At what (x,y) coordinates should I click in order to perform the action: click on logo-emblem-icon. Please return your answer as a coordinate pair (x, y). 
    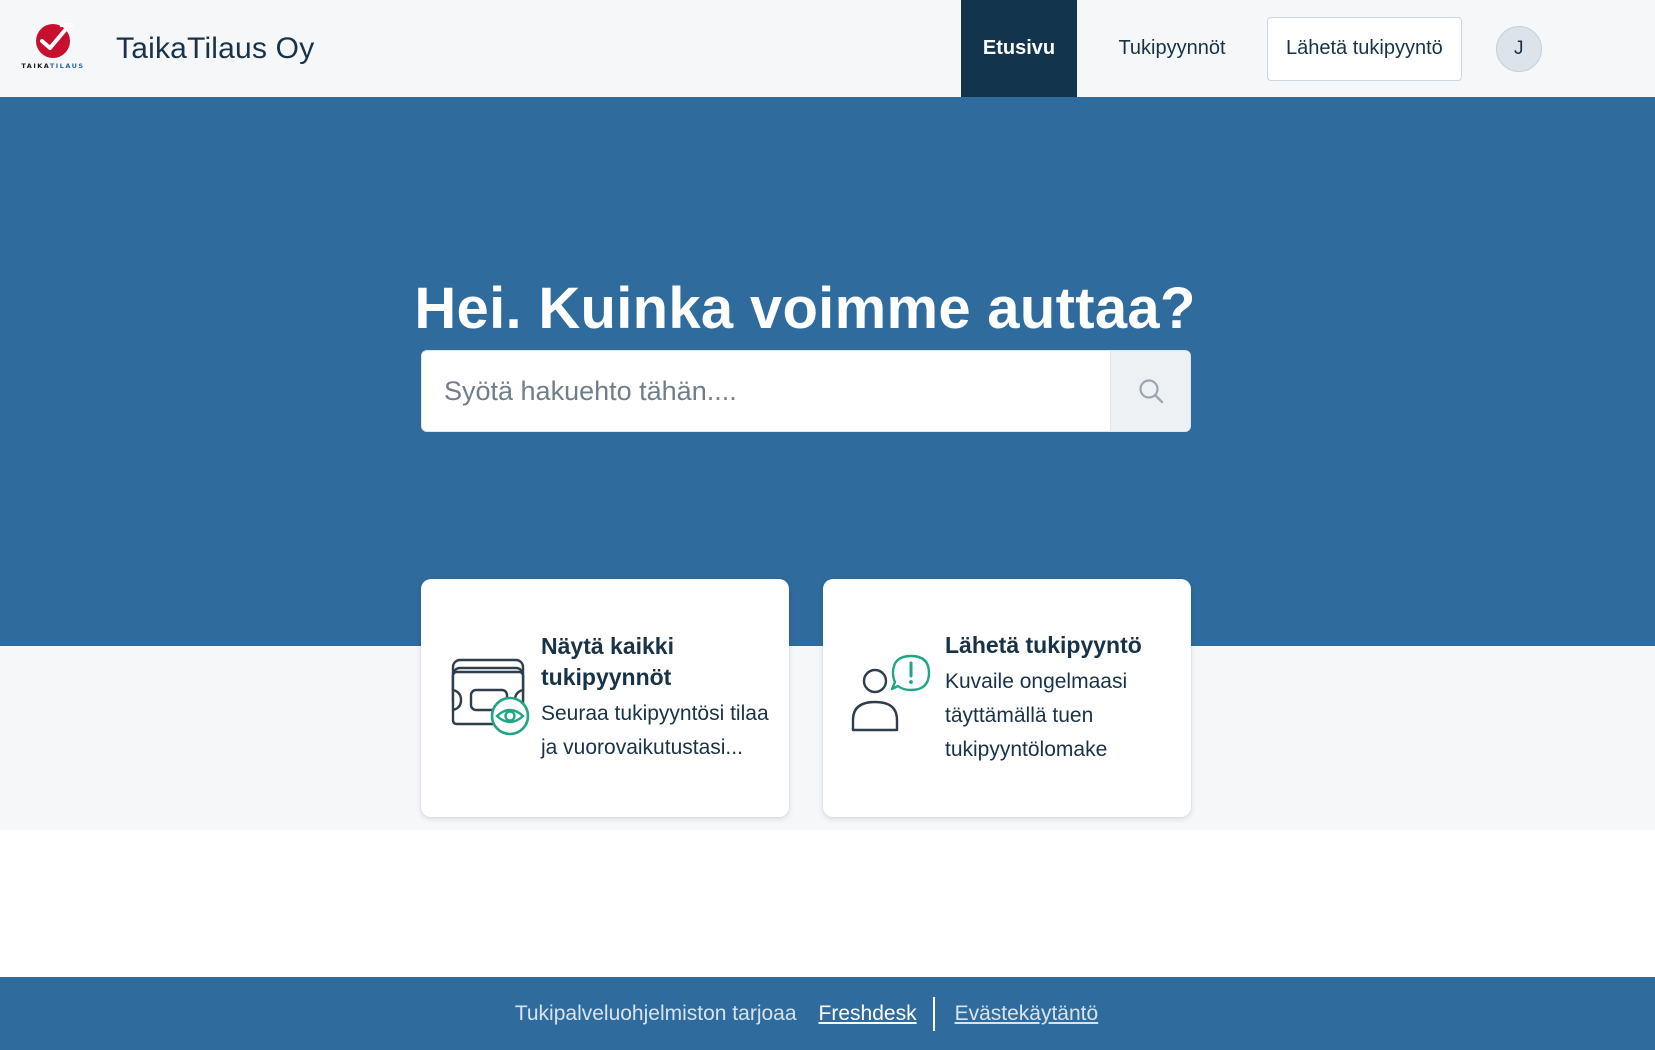
    Looking at the image, I should click on (55, 40).